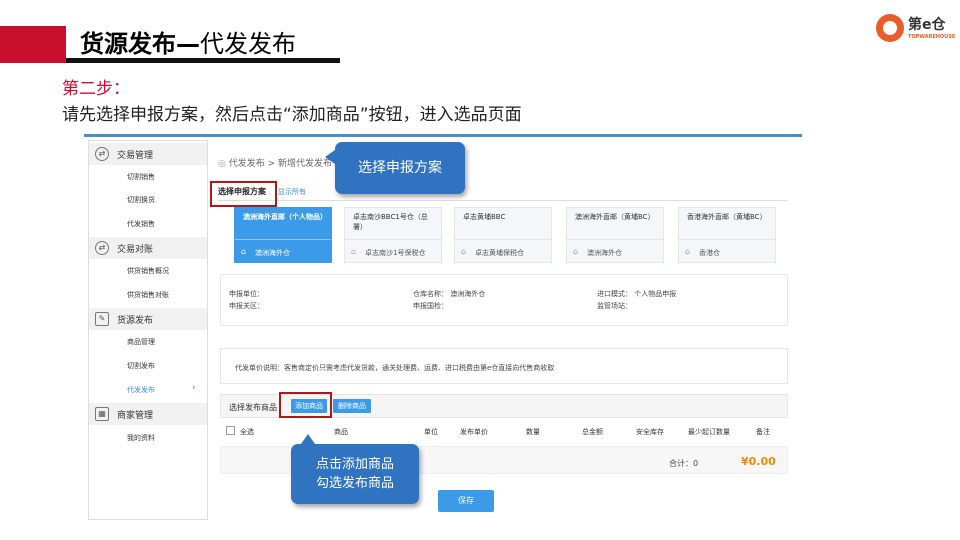 The width and height of the screenshot is (960, 540). I want to click on col-unit: 单位, so click(431, 432).